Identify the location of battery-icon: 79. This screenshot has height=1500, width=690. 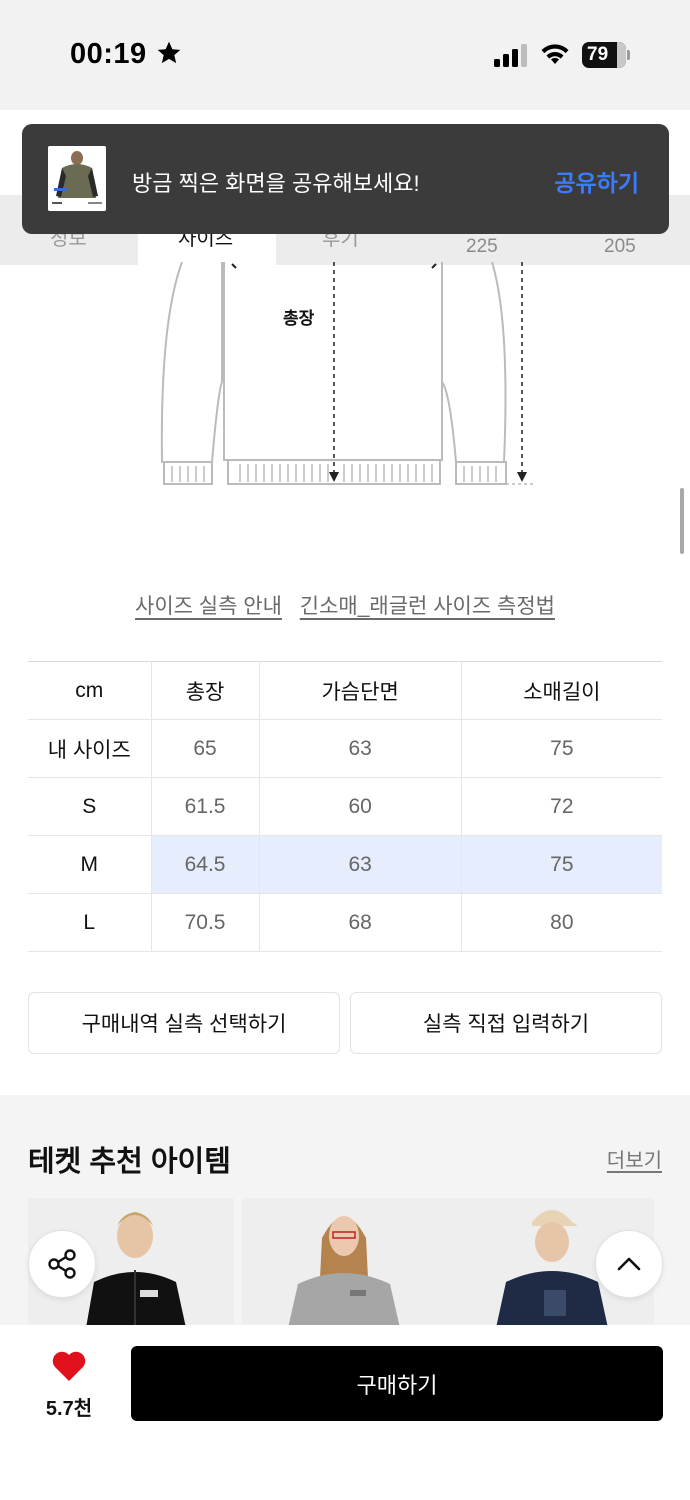
(606, 55).